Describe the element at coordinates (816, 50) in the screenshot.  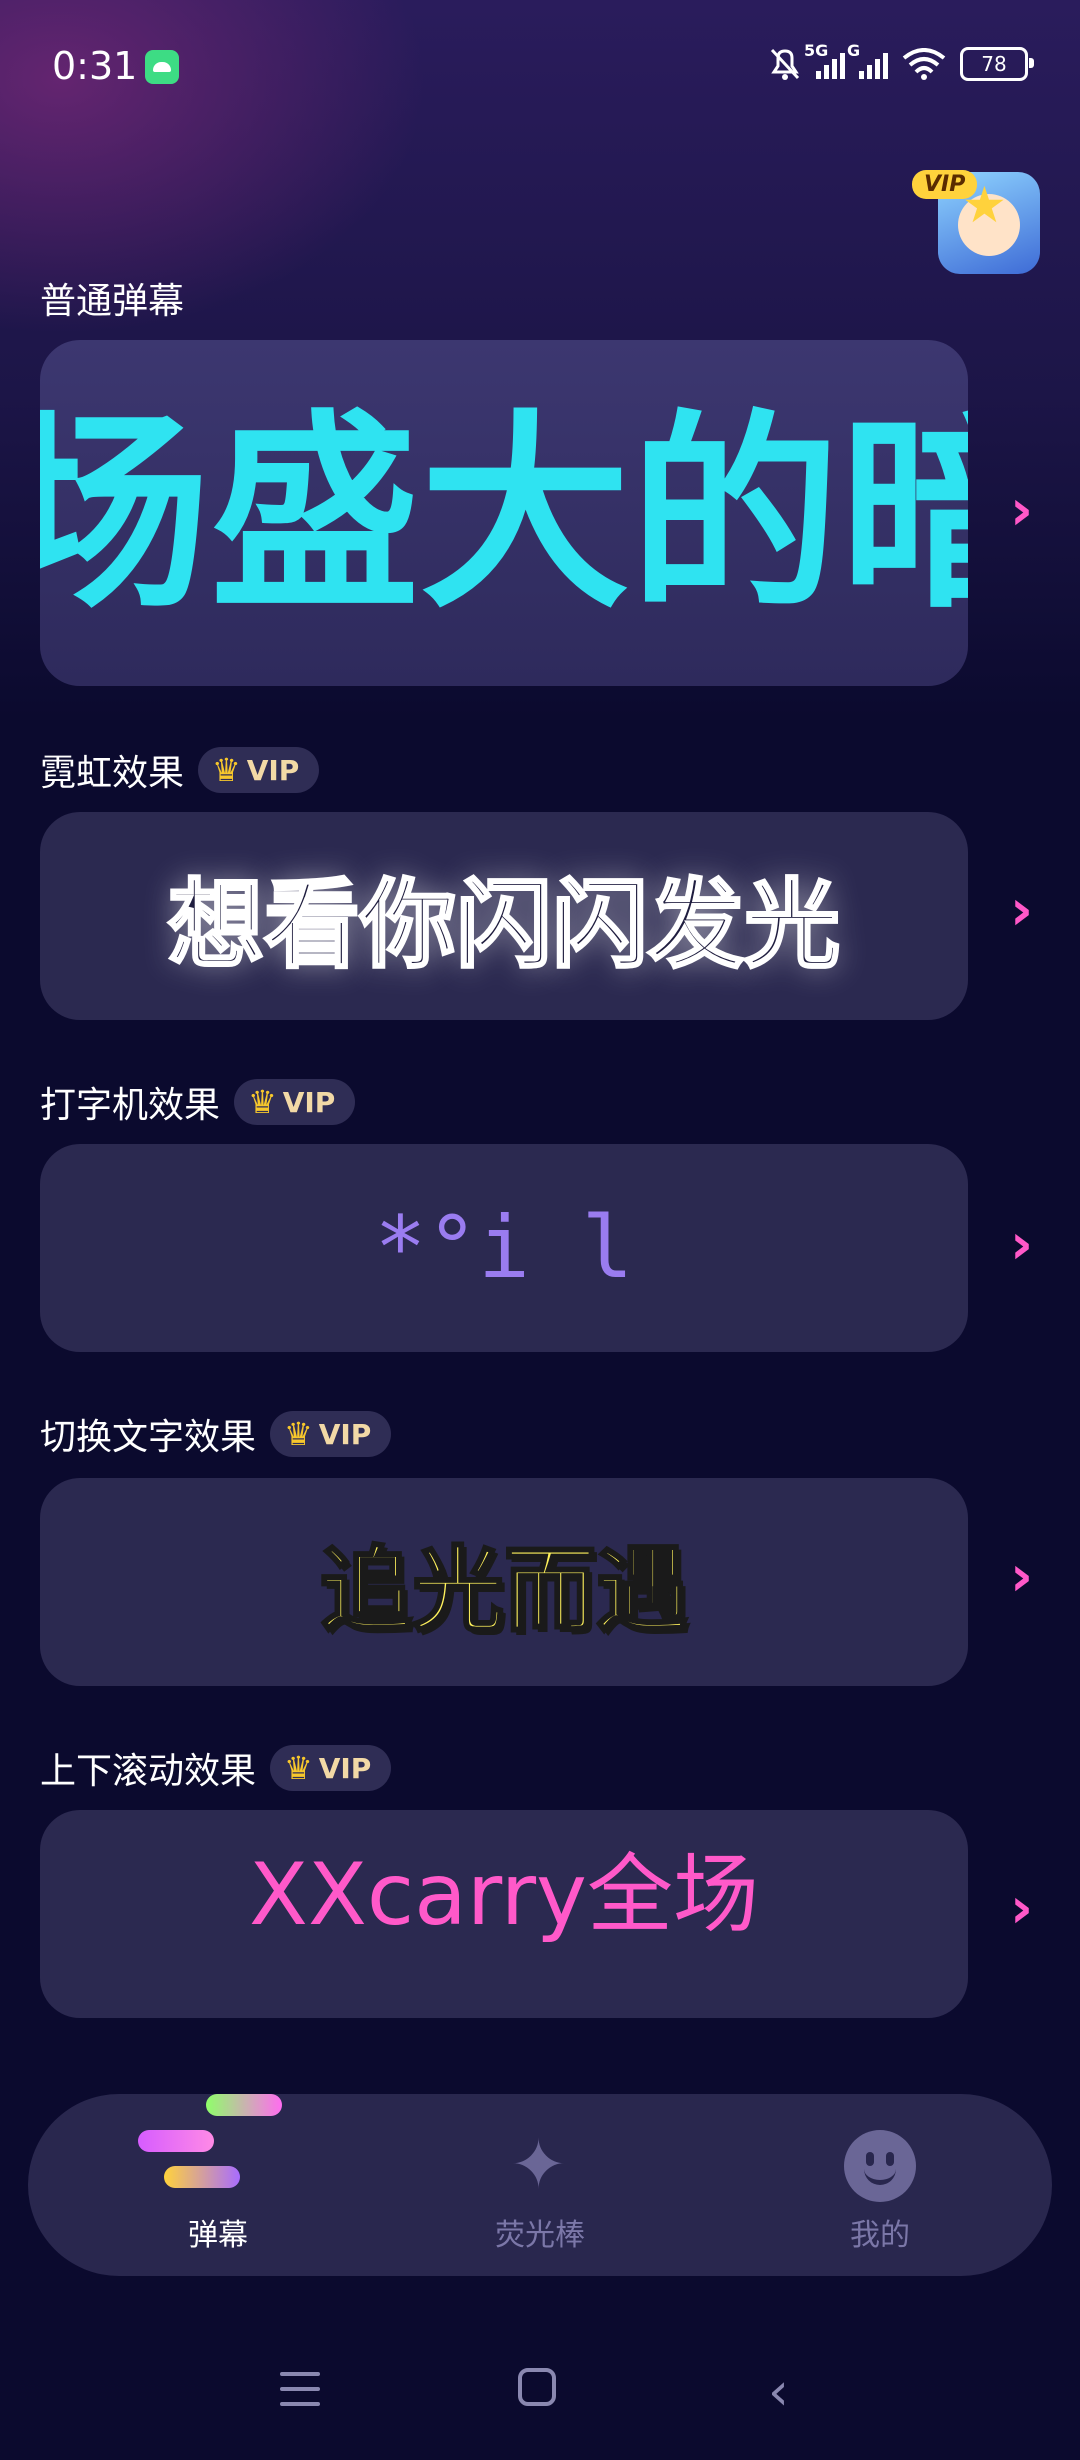
I see `signal-label: 5G` at that location.